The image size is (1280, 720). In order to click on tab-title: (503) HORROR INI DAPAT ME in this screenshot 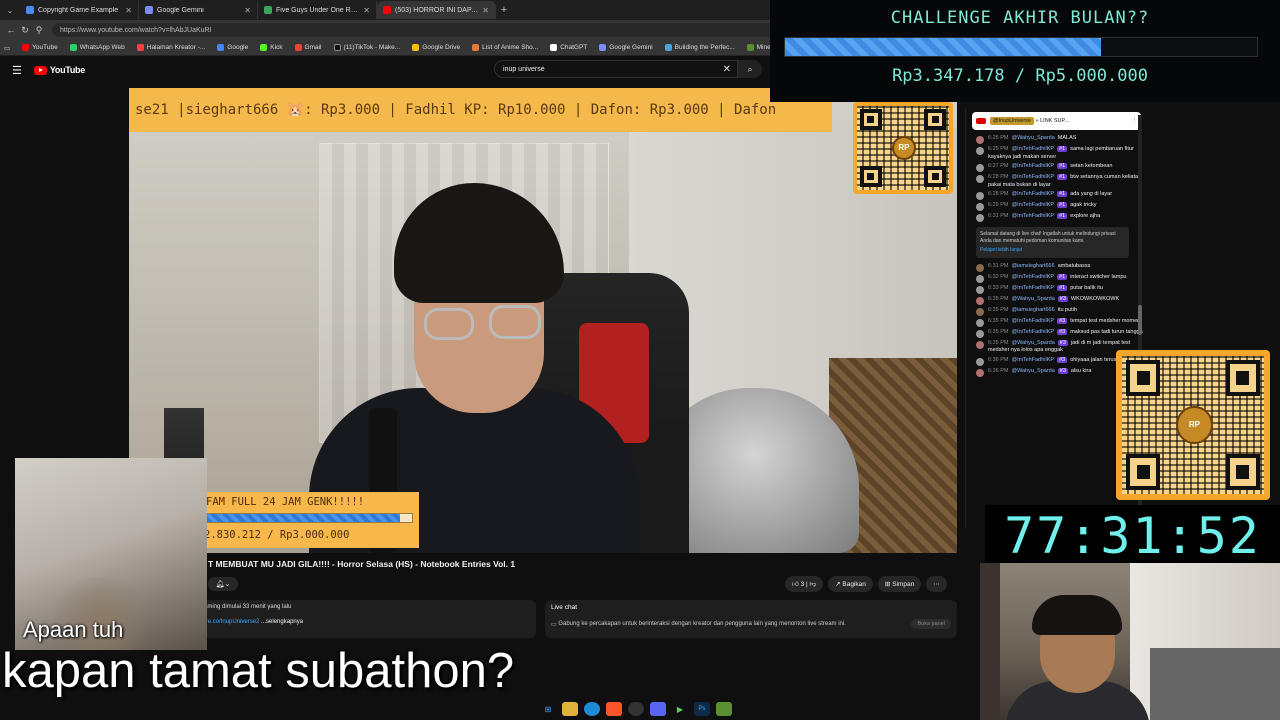, I will do `click(437, 10)`.